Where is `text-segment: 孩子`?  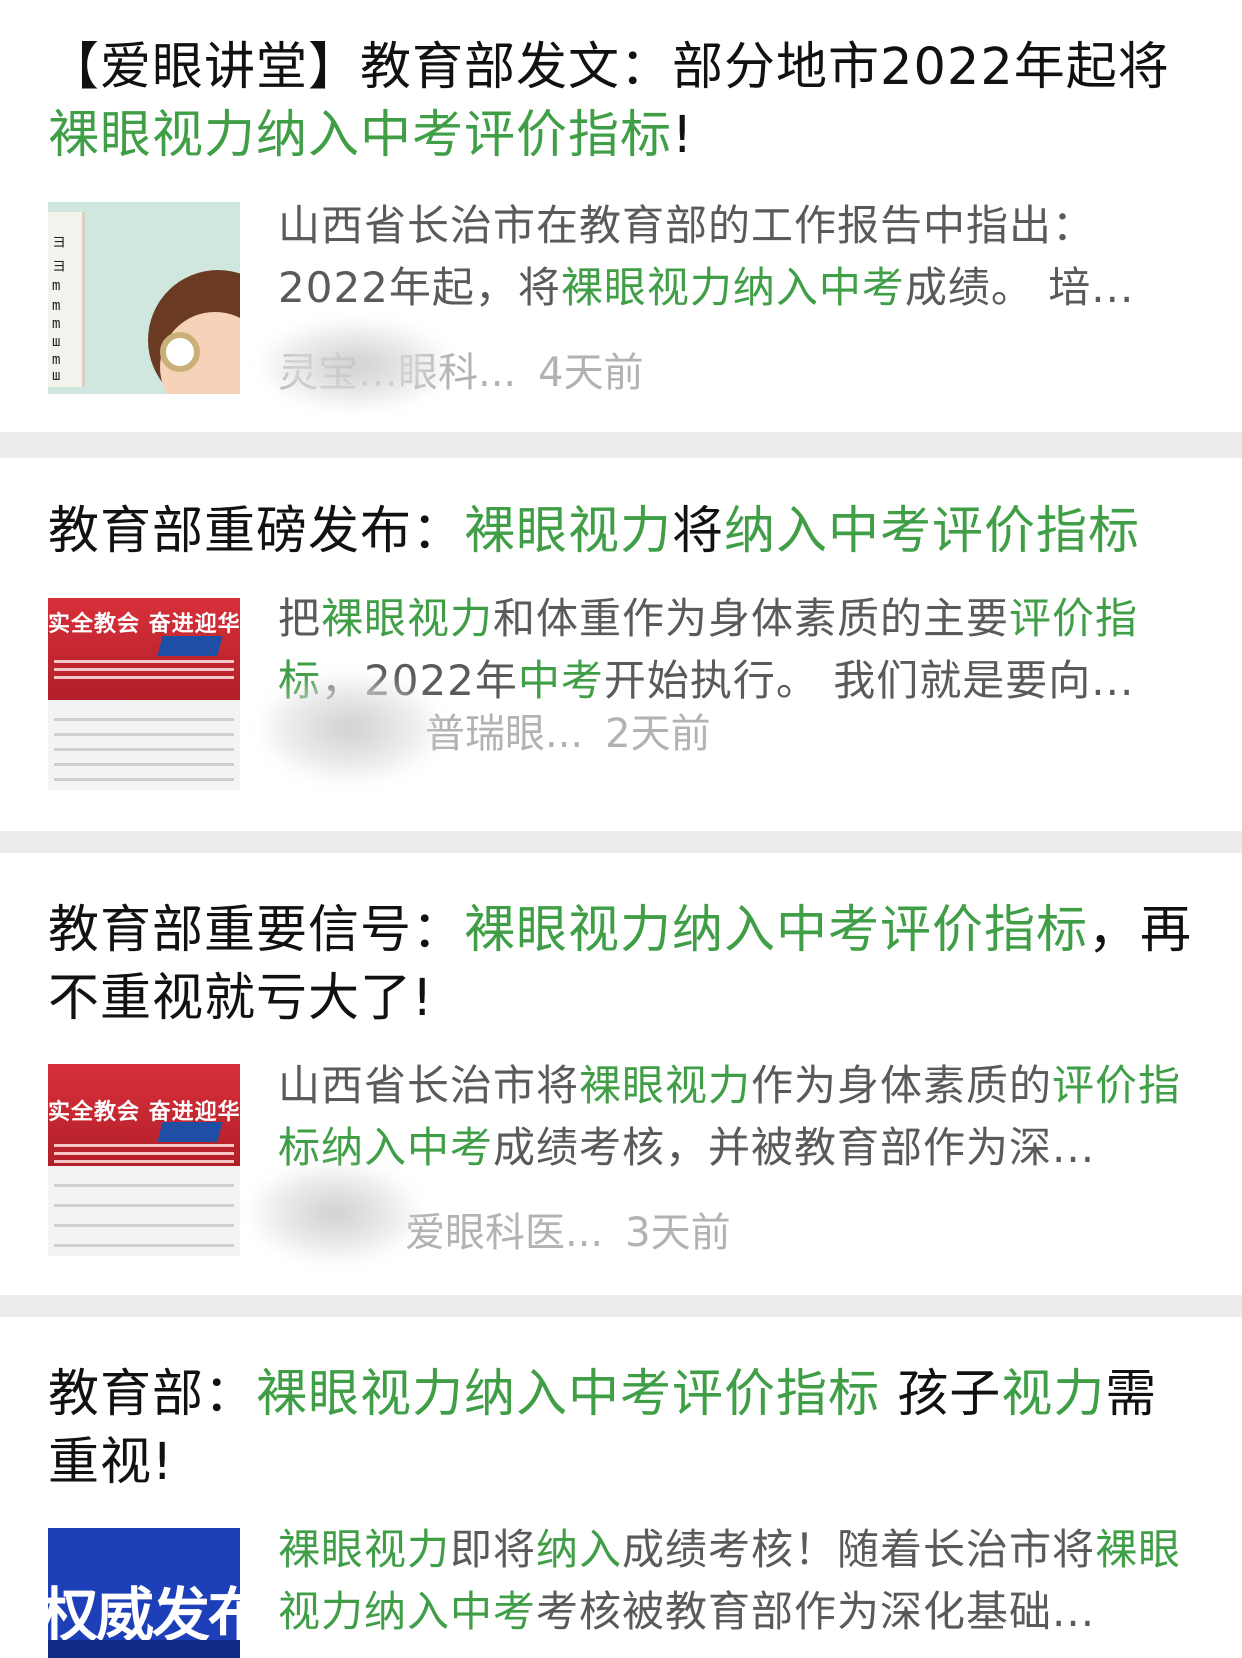
text-segment: 孩子 is located at coordinates (941, 1394).